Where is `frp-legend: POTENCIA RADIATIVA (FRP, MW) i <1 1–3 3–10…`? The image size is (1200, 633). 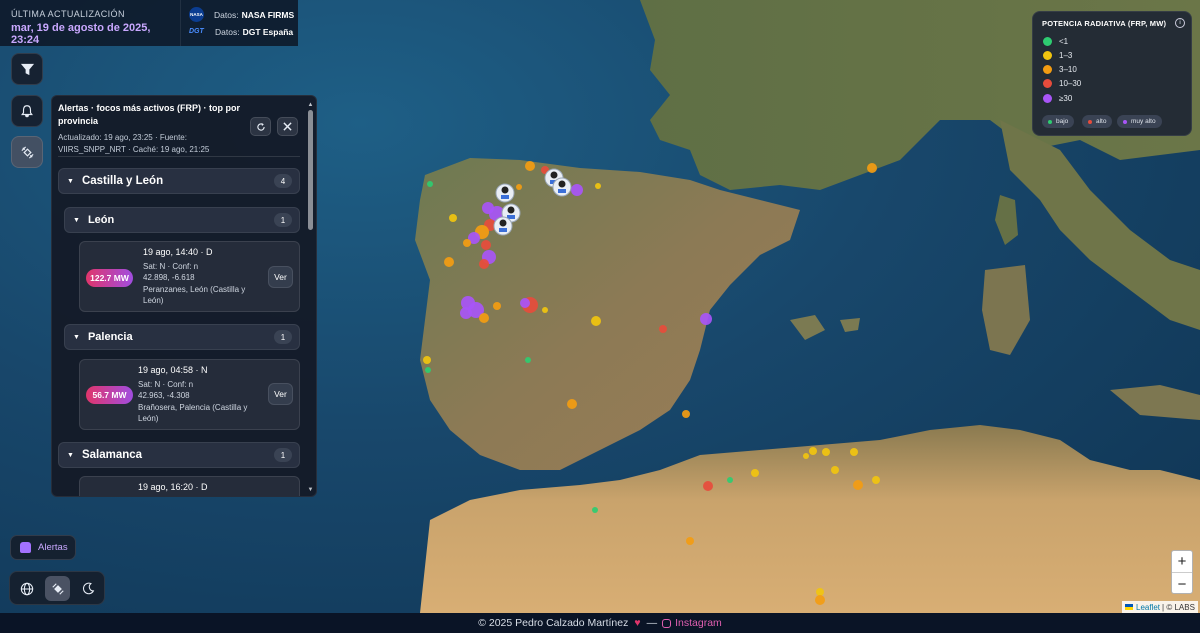
frp-legend: POTENCIA RADIATIVA (FRP, MW) i <1 1–3 3–10… is located at coordinates (1112, 73).